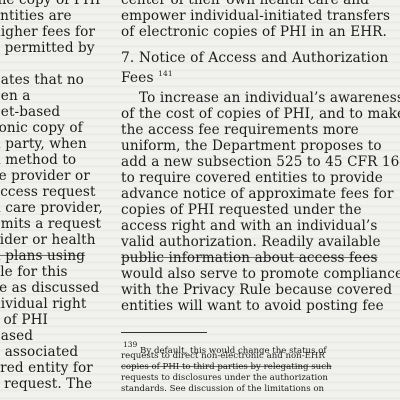  What do you see at coordinates (50, 288) in the screenshot?
I see `left-line: se as discussed` at bounding box center [50, 288].